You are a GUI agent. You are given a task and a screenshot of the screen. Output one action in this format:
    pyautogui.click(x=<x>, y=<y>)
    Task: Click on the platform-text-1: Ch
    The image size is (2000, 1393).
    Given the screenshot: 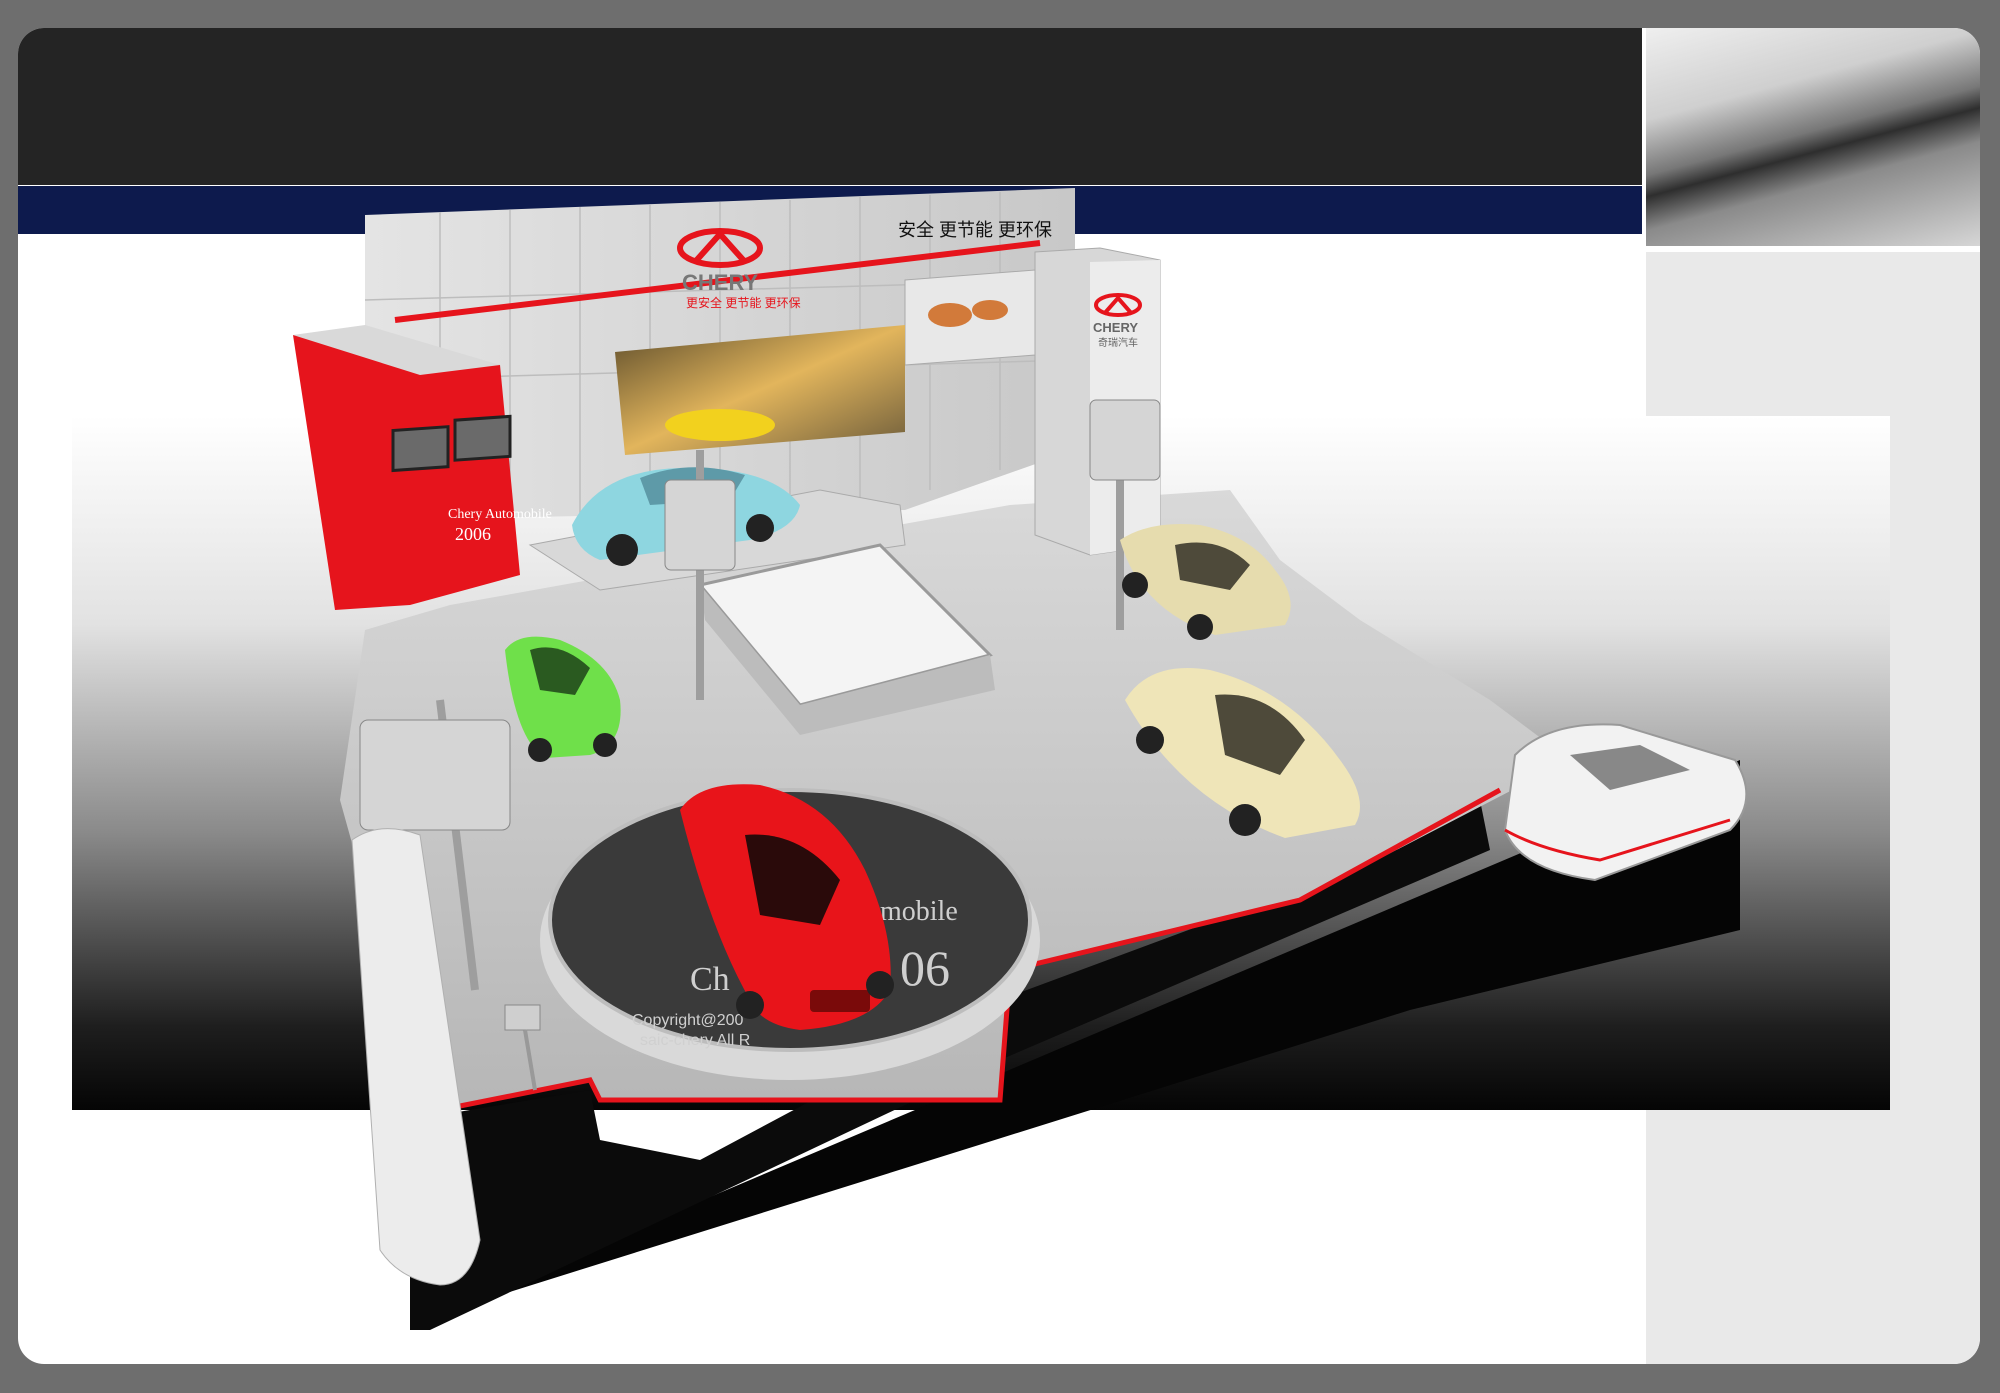 What is the action you would take?
    pyautogui.click(x=710, y=979)
    